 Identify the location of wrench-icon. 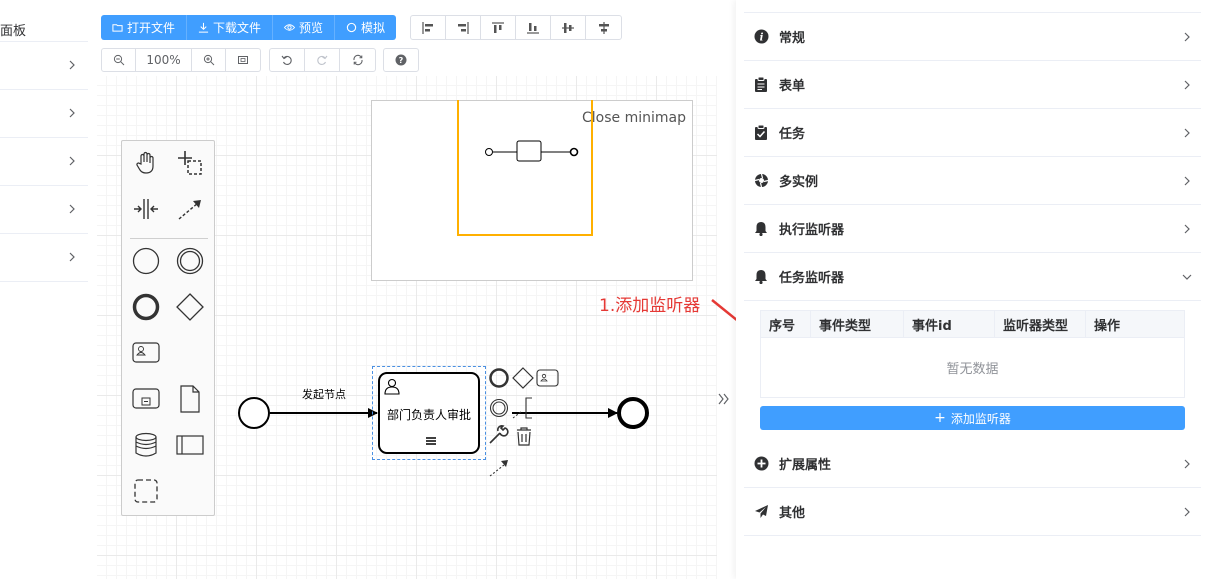
(499, 434).